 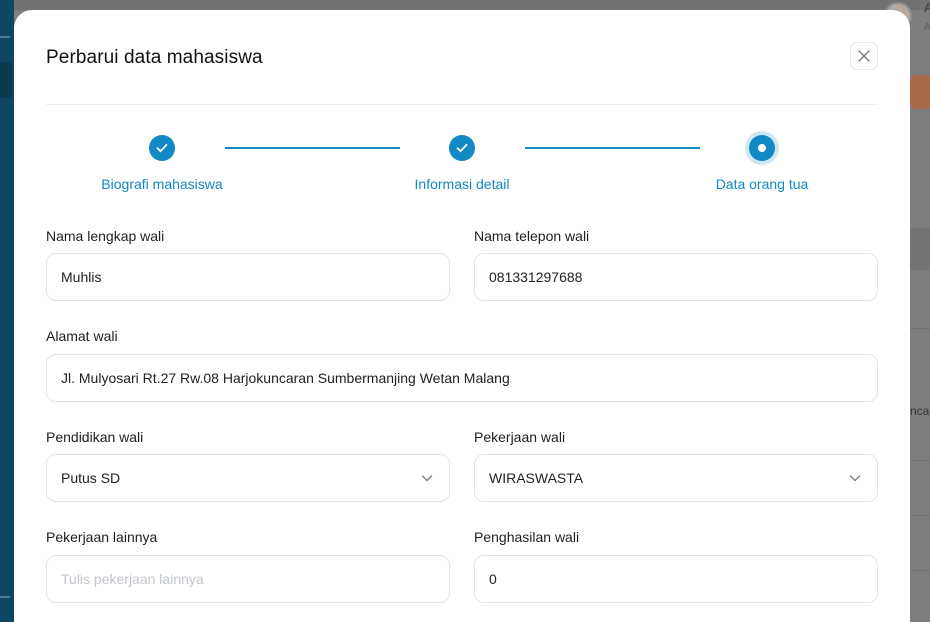 What do you see at coordinates (105, 236) in the screenshot?
I see `nama-lengkap-wali-label: Nama lengkap wali` at bounding box center [105, 236].